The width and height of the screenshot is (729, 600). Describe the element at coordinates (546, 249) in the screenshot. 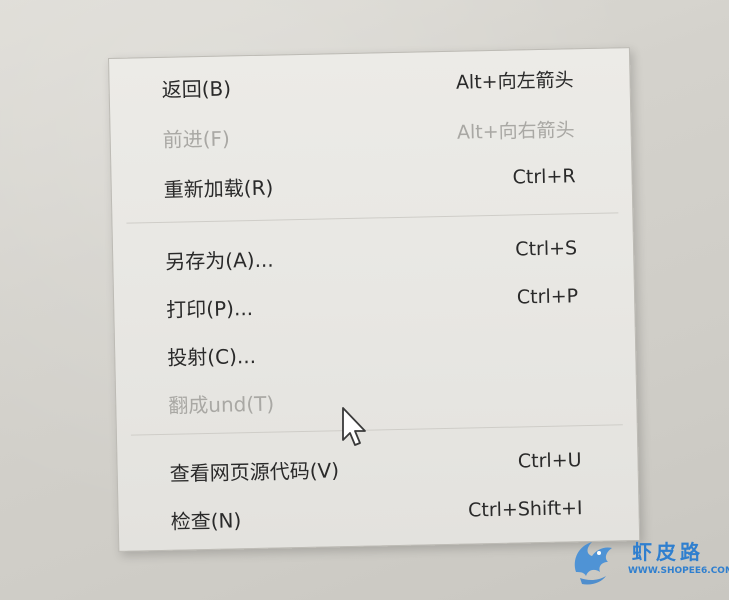

I see `menu-item-shortcut: Ctrl+S` at that location.